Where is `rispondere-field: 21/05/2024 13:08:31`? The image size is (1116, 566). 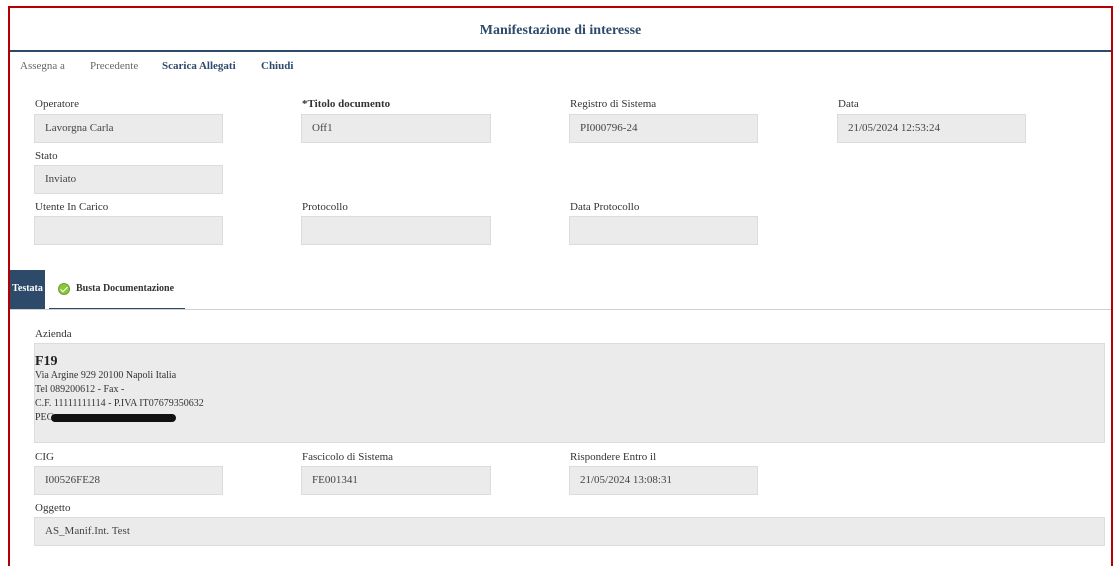
rispondere-field: 21/05/2024 13:08:31 is located at coordinates (663, 480).